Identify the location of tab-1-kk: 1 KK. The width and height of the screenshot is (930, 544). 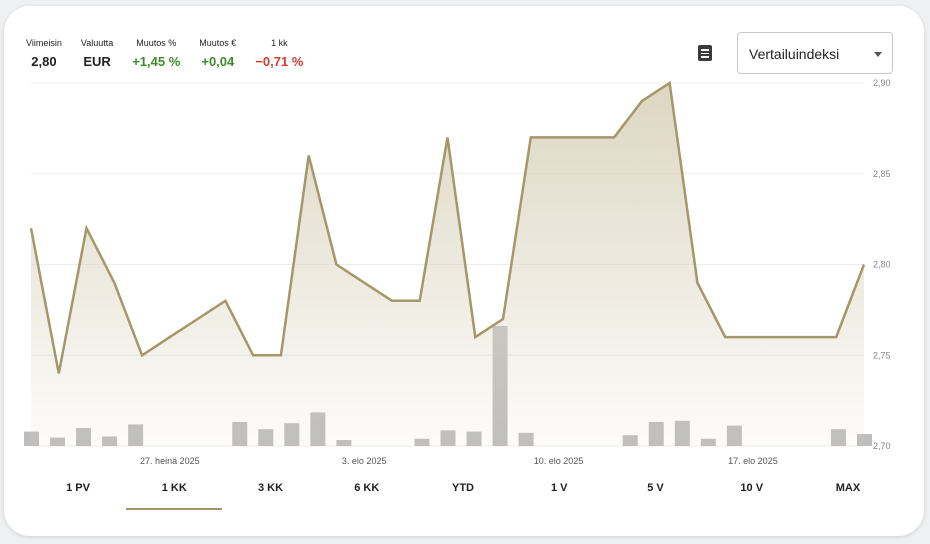
(174, 494).